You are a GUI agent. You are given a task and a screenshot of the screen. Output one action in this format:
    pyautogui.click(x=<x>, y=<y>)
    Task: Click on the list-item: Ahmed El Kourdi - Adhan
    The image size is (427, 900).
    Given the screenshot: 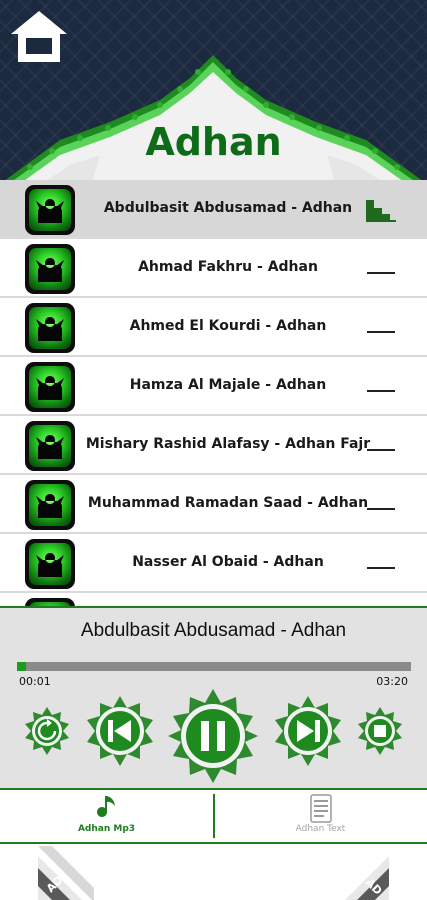 What is the action you would take?
    pyautogui.click(x=213, y=327)
    